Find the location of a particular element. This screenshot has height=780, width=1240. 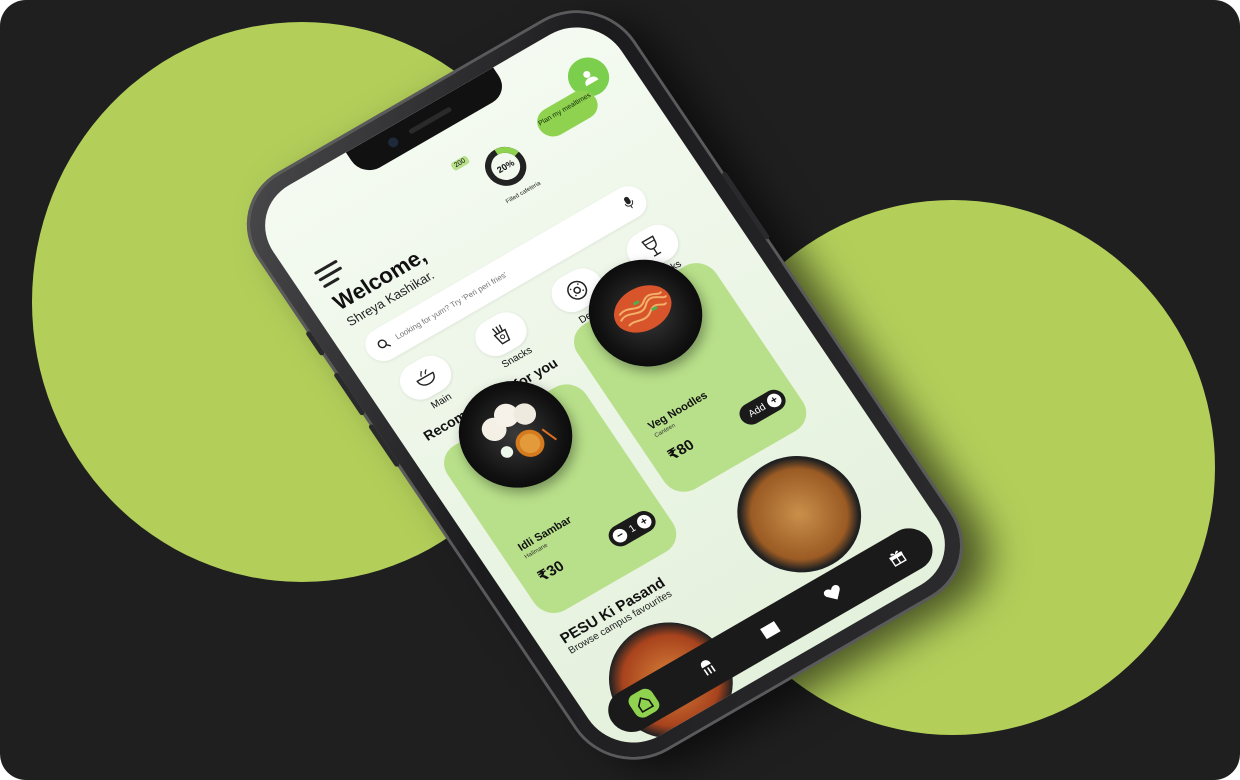

dining-icon is located at coordinates (708, 668).